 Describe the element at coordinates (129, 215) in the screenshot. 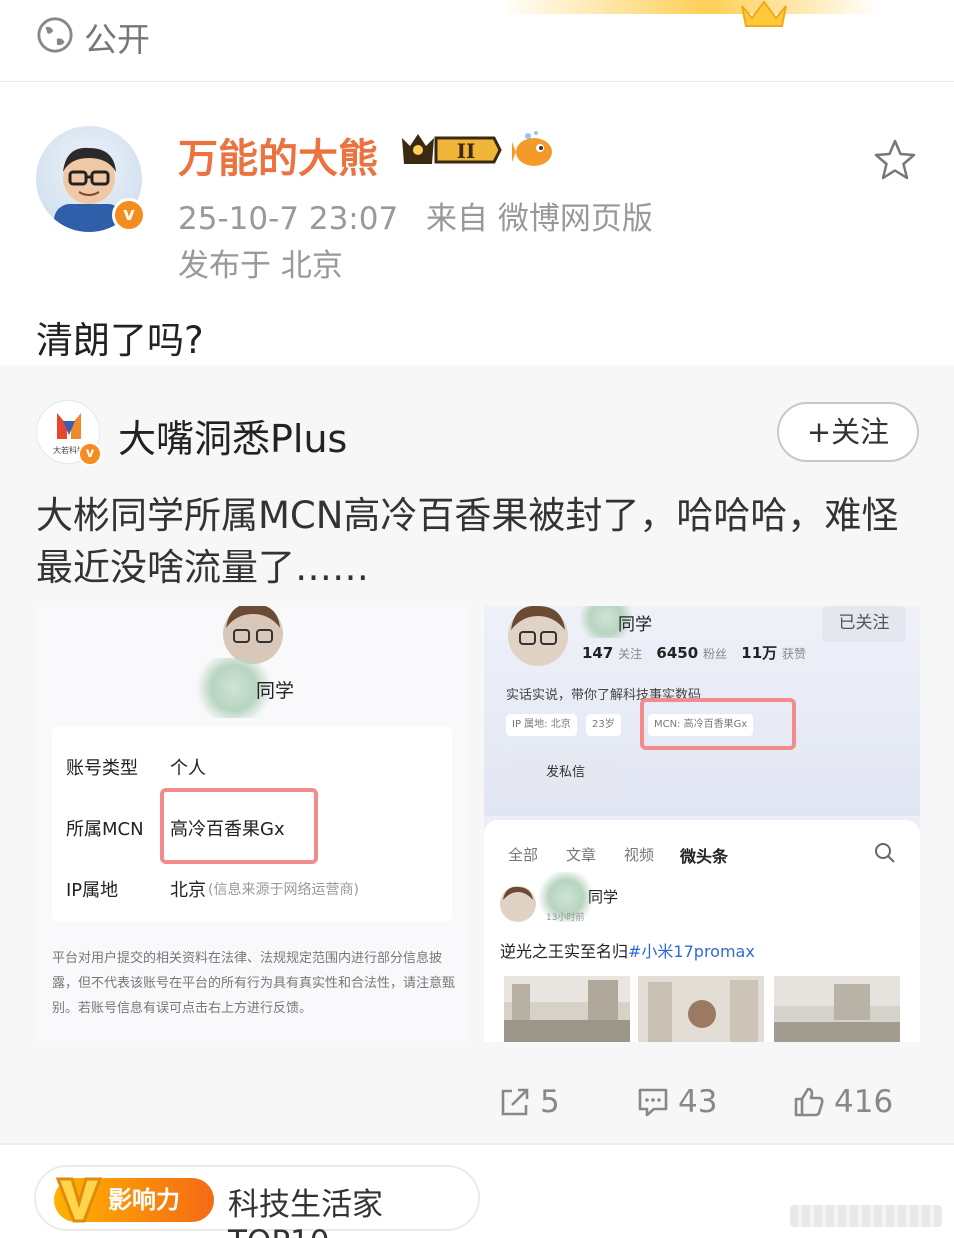

I see `verified-badge: v` at that location.